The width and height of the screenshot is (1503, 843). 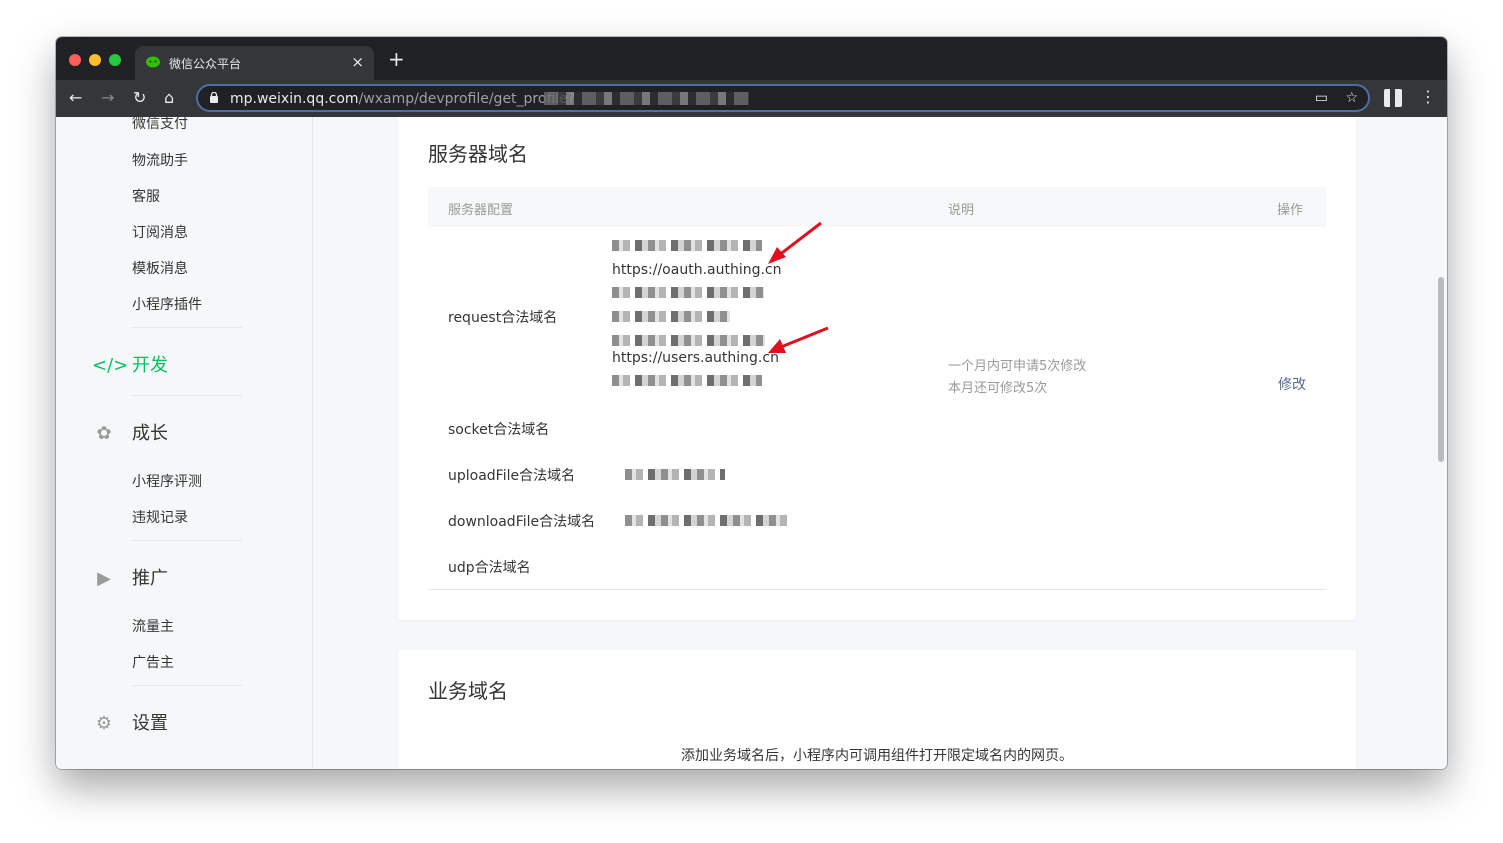 What do you see at coordinates (160, 517) in the screenshot?
I see `sidebar-item-violations: 违规记录` at bounding box center [160, 517].